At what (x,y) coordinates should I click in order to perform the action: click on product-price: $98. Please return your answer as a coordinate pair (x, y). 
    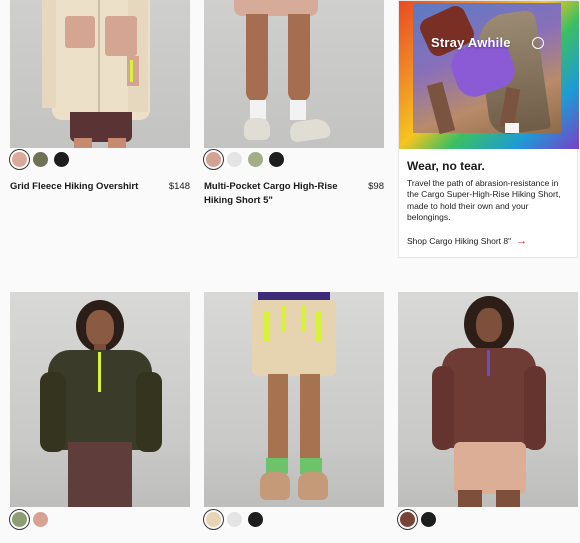
    Looking at the image, I should click on (376, 186).